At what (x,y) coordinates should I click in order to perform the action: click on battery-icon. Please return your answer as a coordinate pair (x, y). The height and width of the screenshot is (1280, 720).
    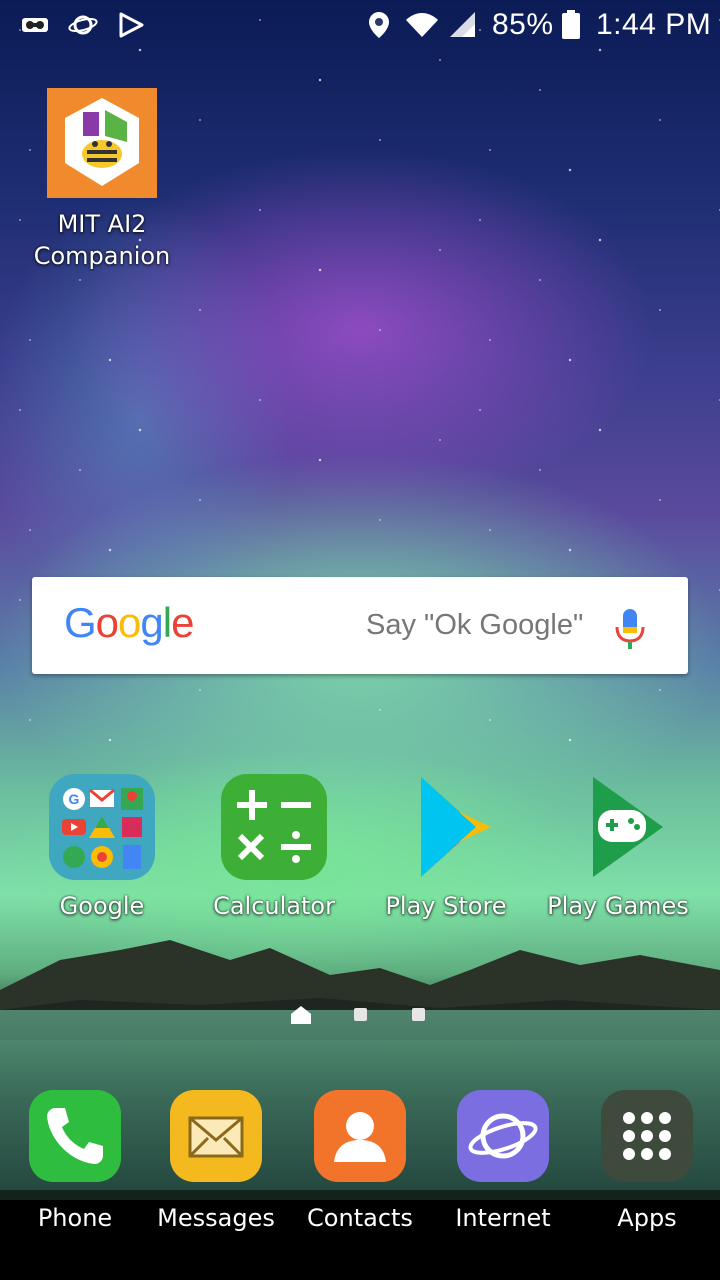
    Looking at the image, I should click on (571, 24).